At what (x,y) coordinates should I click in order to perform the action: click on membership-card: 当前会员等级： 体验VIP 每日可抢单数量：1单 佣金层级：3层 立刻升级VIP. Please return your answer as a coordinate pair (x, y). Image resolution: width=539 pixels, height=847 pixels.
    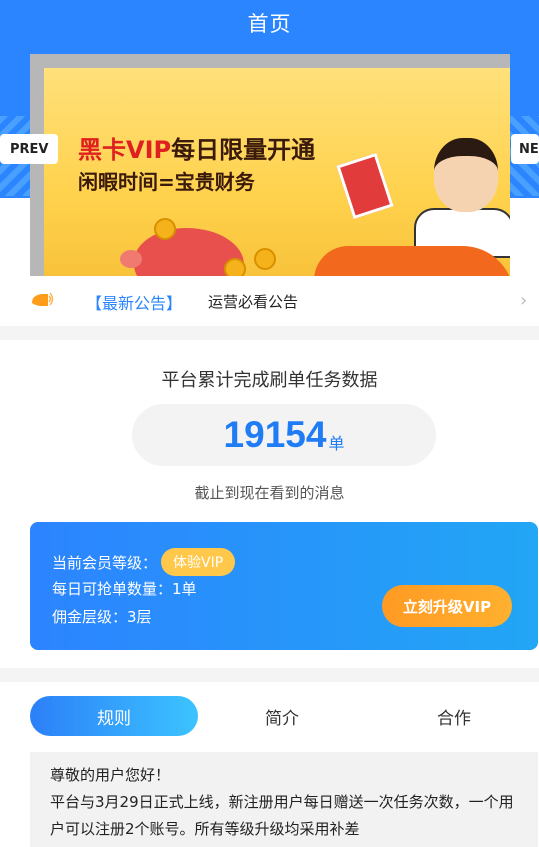
    Looking at the image, I should click on (284, 586).